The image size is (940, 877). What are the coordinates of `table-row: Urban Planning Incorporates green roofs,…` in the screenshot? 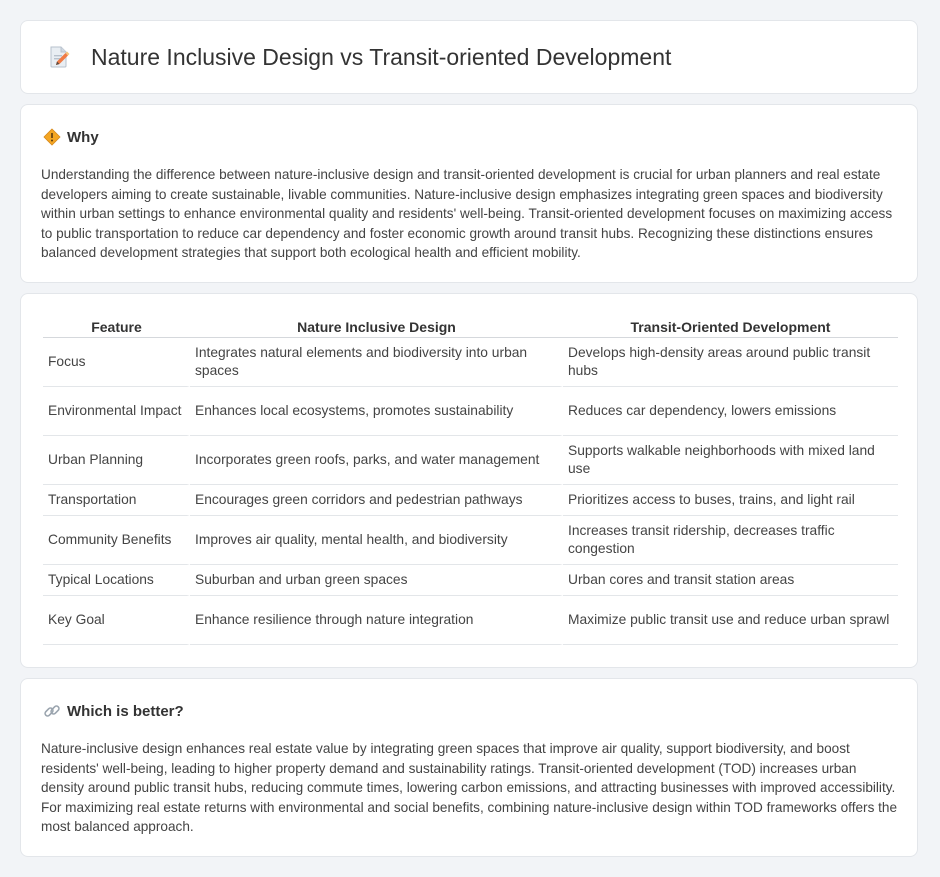 It's located at (470, 460).